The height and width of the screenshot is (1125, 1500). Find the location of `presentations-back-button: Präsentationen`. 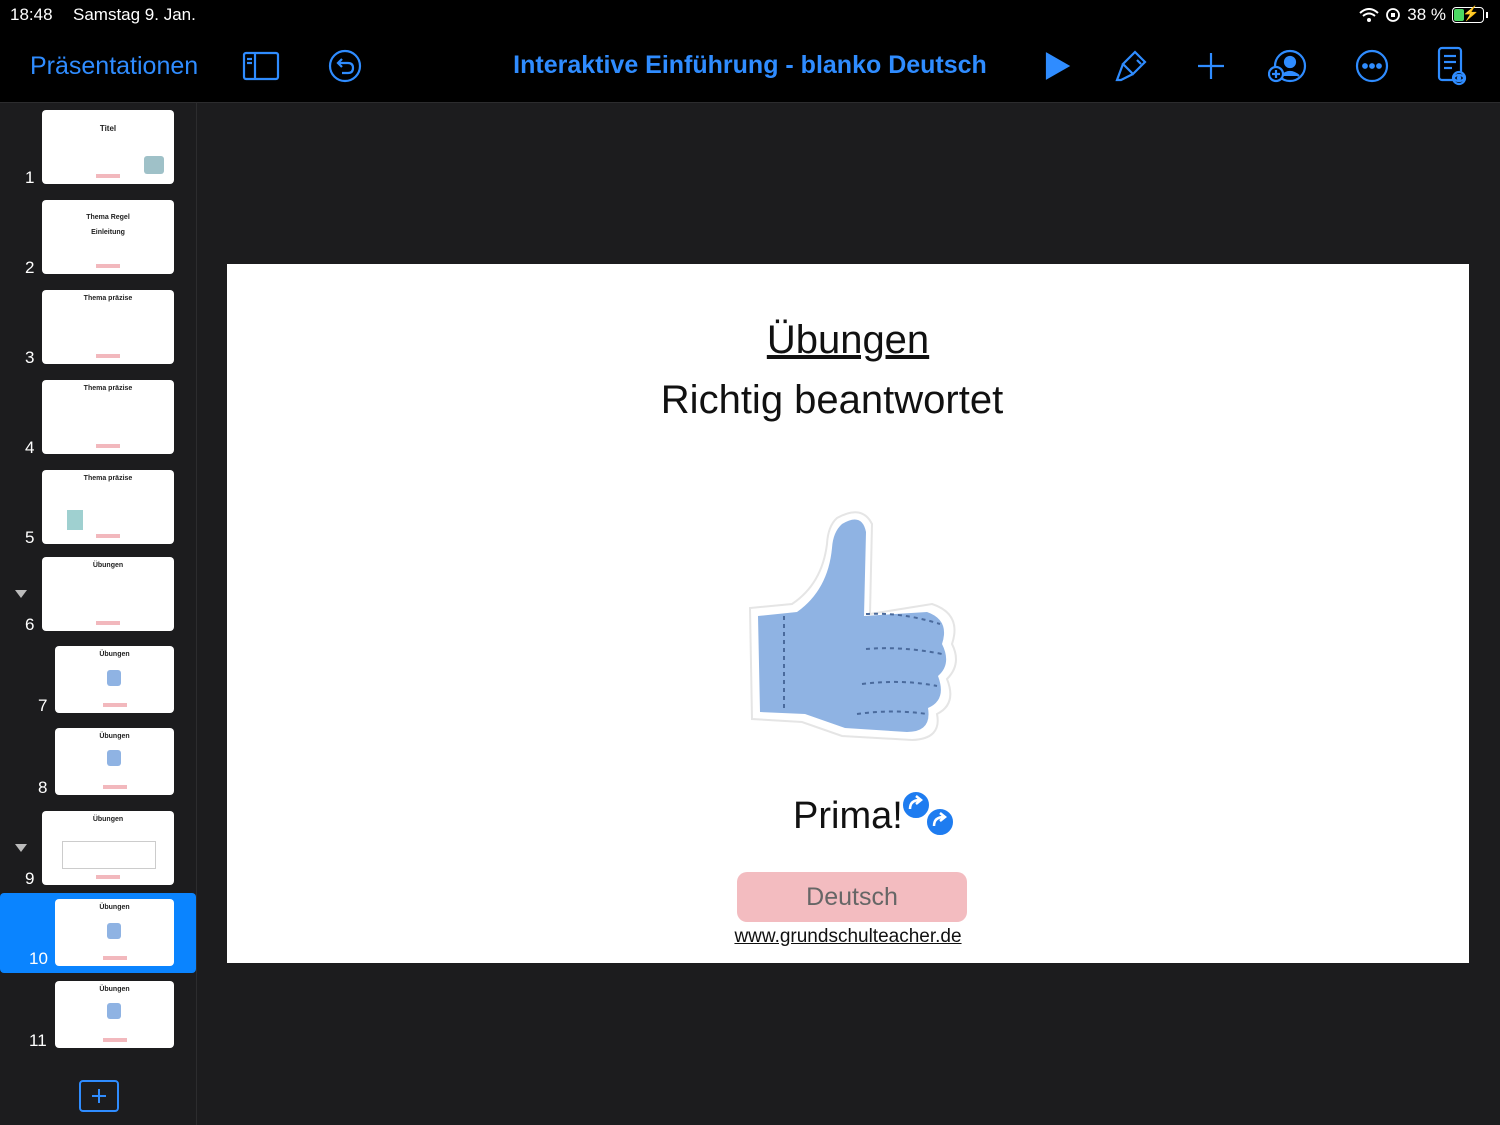

presentations-back-button: Präsentationen is located at coordinates (114, 66).